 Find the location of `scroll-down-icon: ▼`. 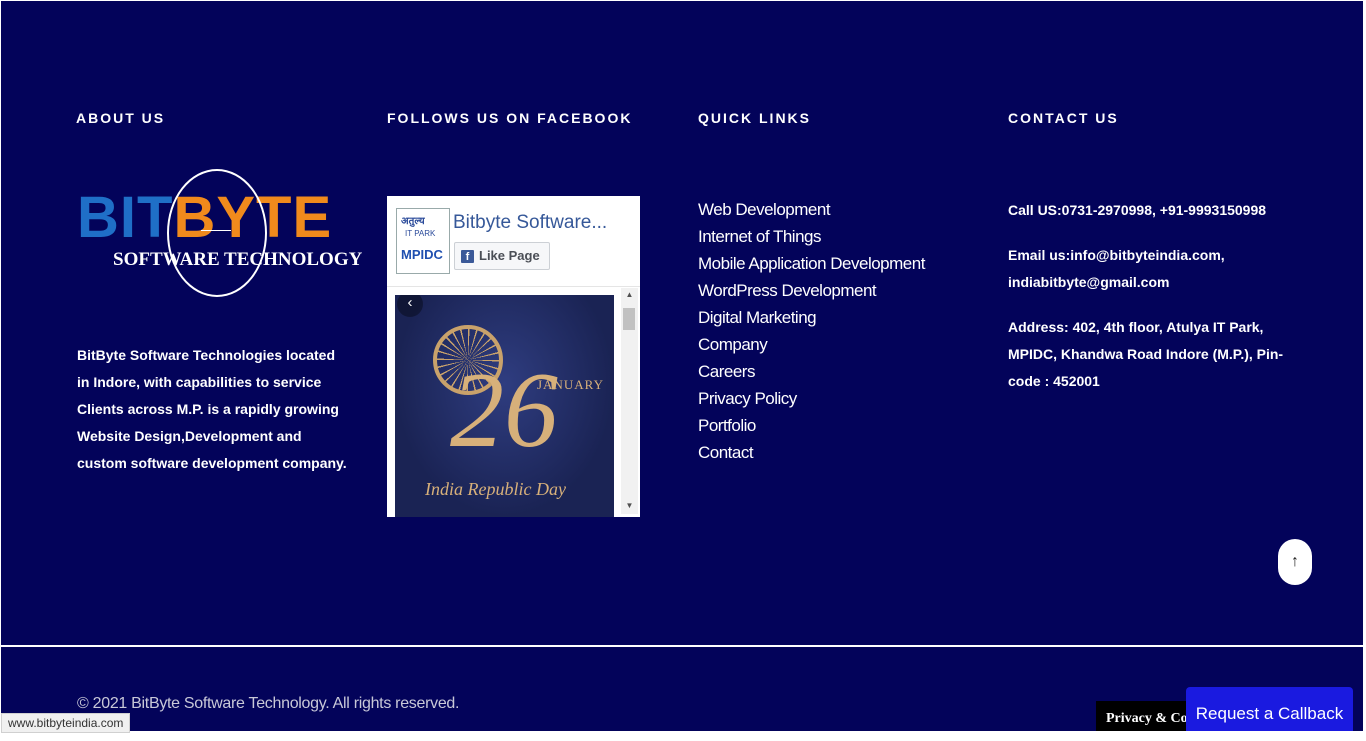

scroll-down-icon: ▼ is located at coordinates (629, 505).